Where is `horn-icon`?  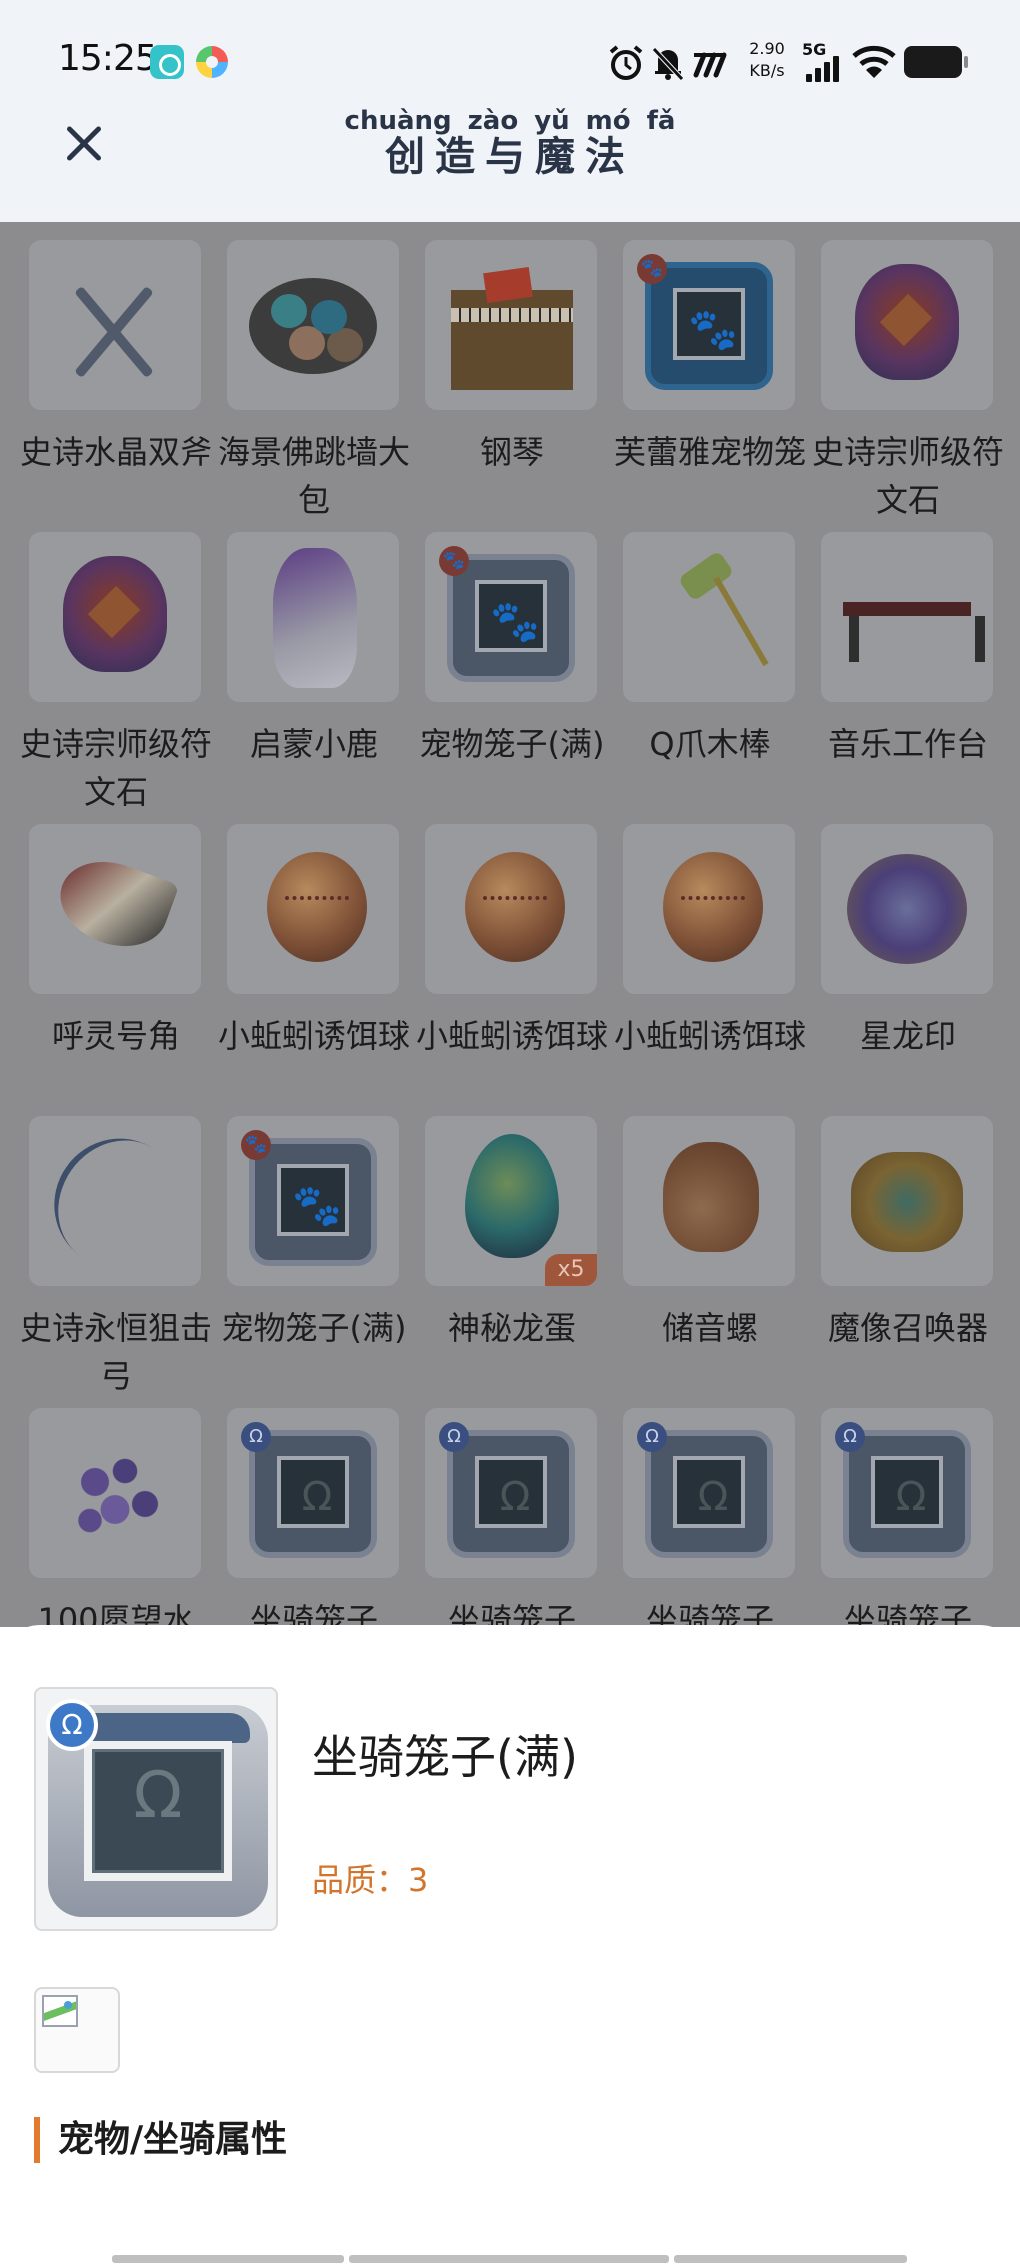 horn-icon is located at coordinates (114, 904).